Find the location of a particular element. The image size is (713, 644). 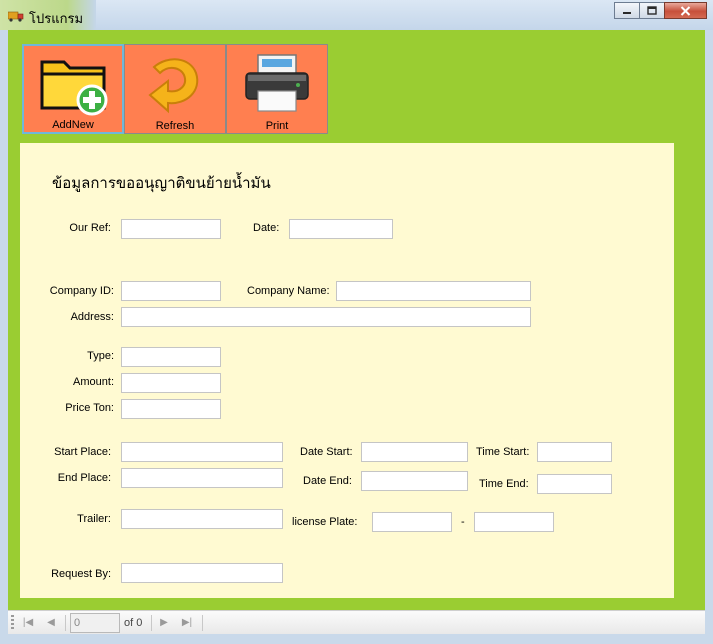

print-label: Print is located at coordinates (277, 126).